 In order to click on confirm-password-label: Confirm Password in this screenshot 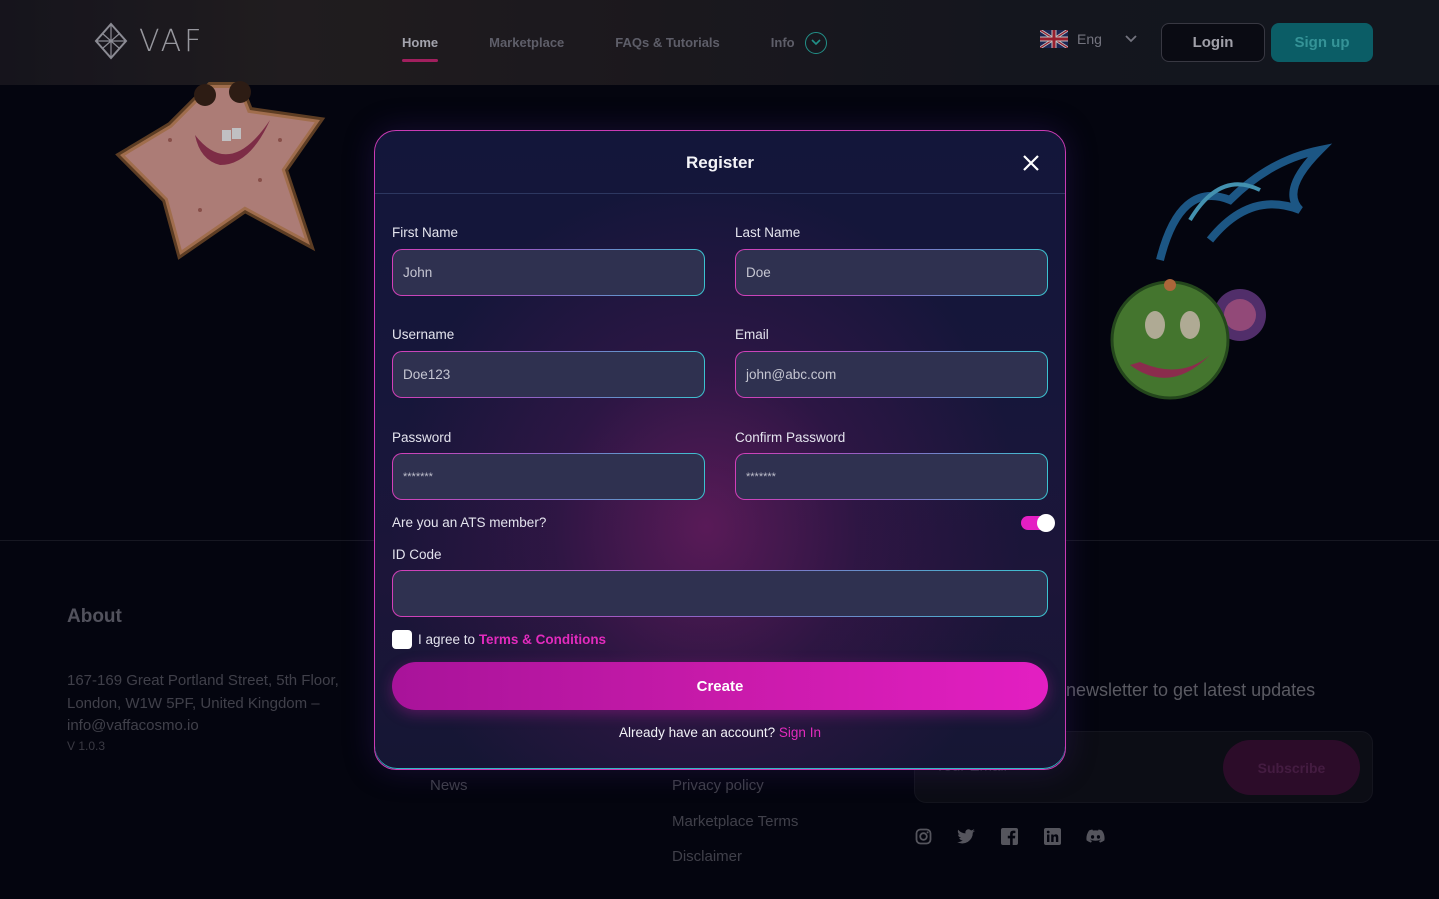, I will do `click(790, 437)`.